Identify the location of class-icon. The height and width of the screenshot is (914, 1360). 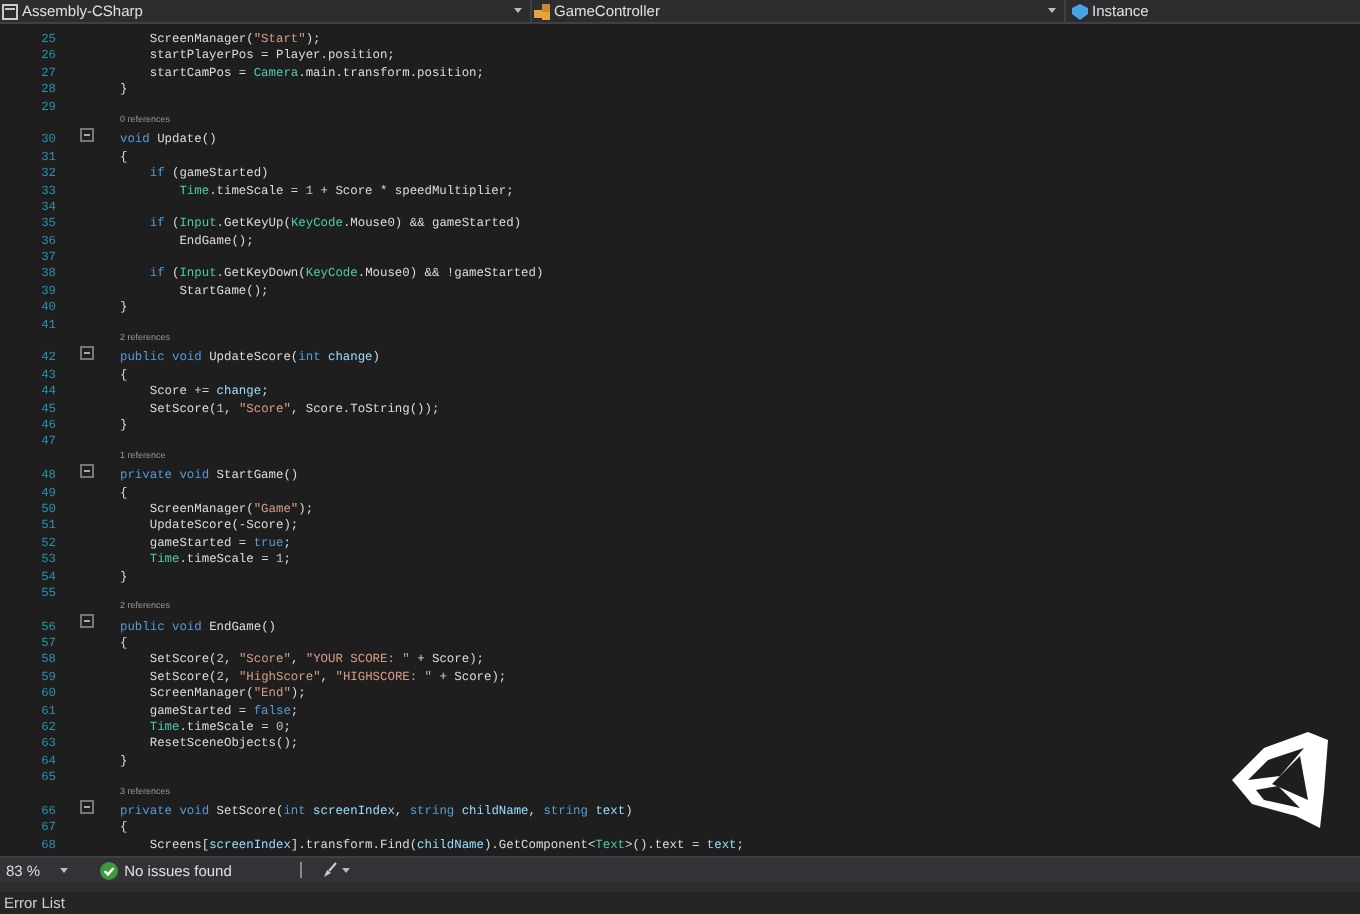
(542, 11).